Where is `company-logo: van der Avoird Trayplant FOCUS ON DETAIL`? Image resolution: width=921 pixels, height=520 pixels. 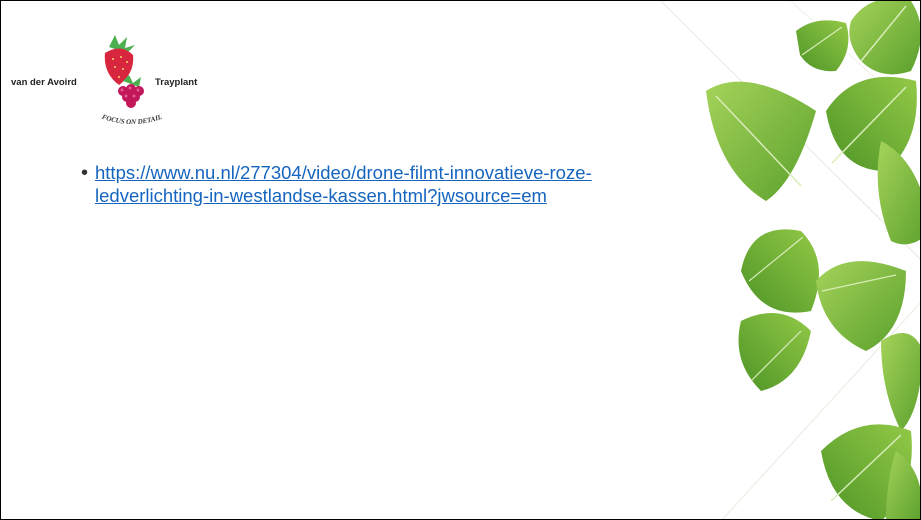
company-logo: van der Avoird Trayplant FOCUS ON DETAIL is located at coordinates (127, 79).